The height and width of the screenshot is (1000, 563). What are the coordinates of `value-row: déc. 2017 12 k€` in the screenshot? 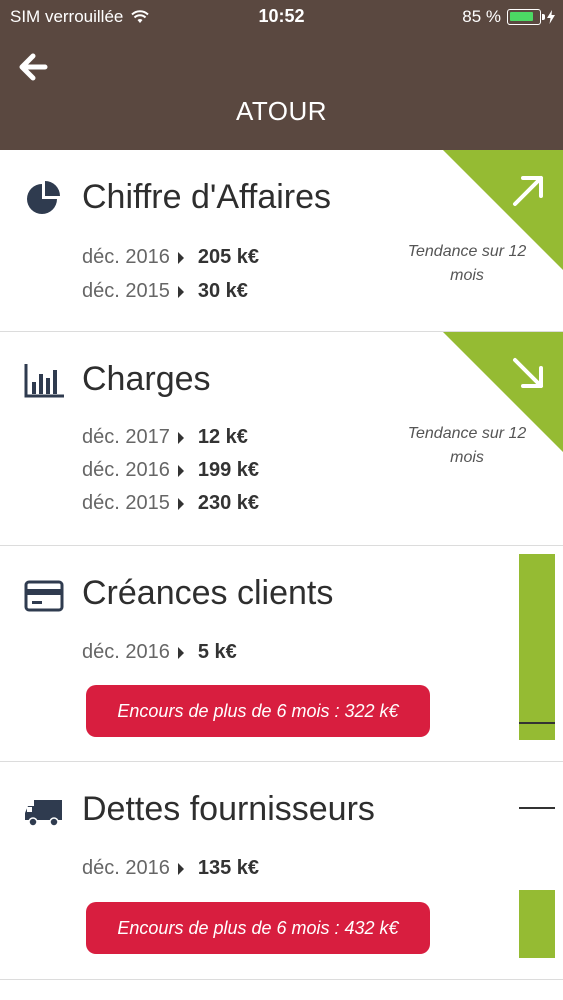 It's located at (165, 437).